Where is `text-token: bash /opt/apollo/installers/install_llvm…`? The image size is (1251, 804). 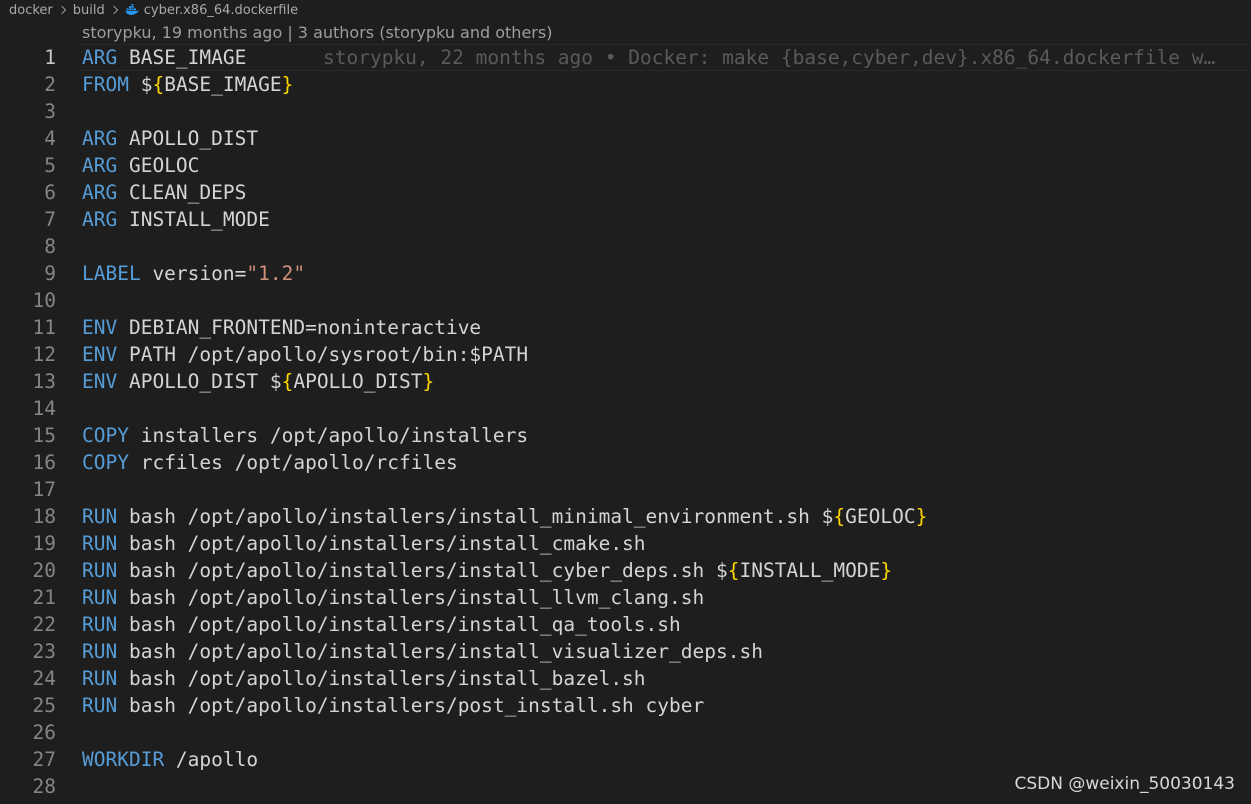
text-token: bash /opt/apollo/installers/install_llvm… is located at coordinates (411, 597).